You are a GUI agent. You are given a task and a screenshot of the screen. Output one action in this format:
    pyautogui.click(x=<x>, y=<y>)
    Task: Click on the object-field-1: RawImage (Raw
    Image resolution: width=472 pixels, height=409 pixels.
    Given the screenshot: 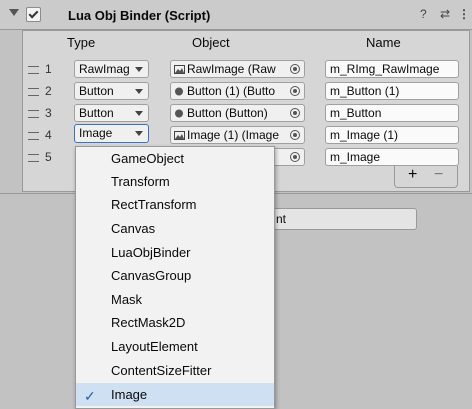 What is the action you would take?
    pyautogui.click(x=237, y=69)
    